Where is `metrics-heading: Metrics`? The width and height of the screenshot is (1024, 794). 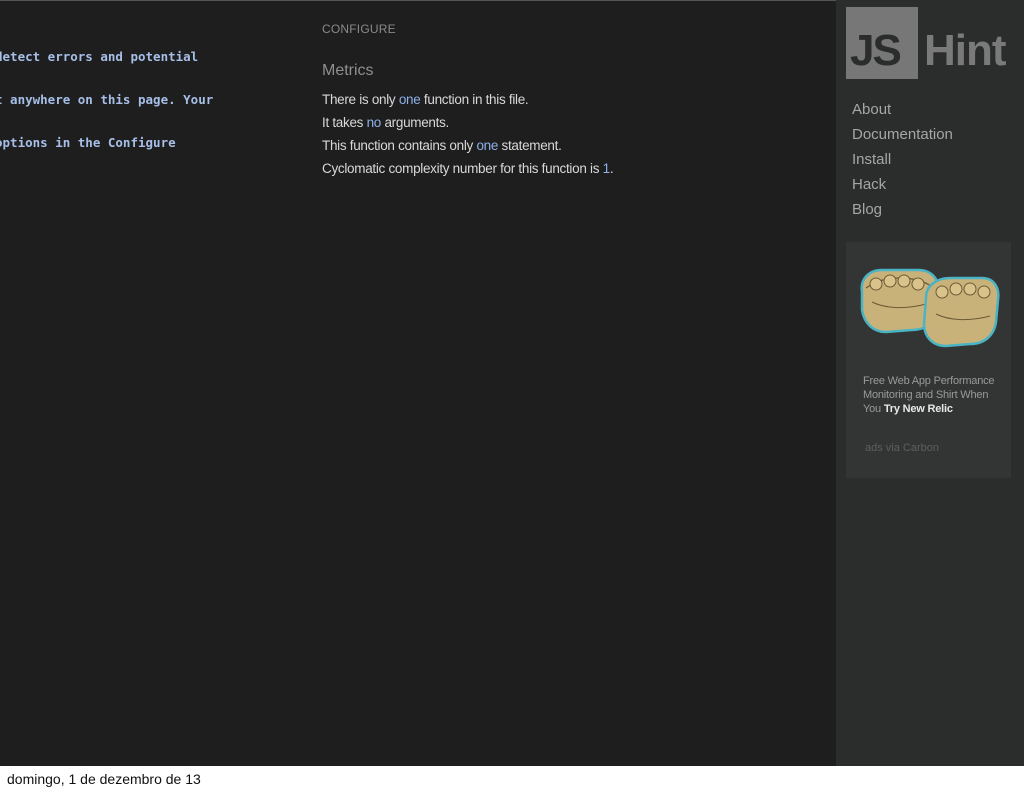 metrics-heading: Metrics is located at coordinates (348, 70).